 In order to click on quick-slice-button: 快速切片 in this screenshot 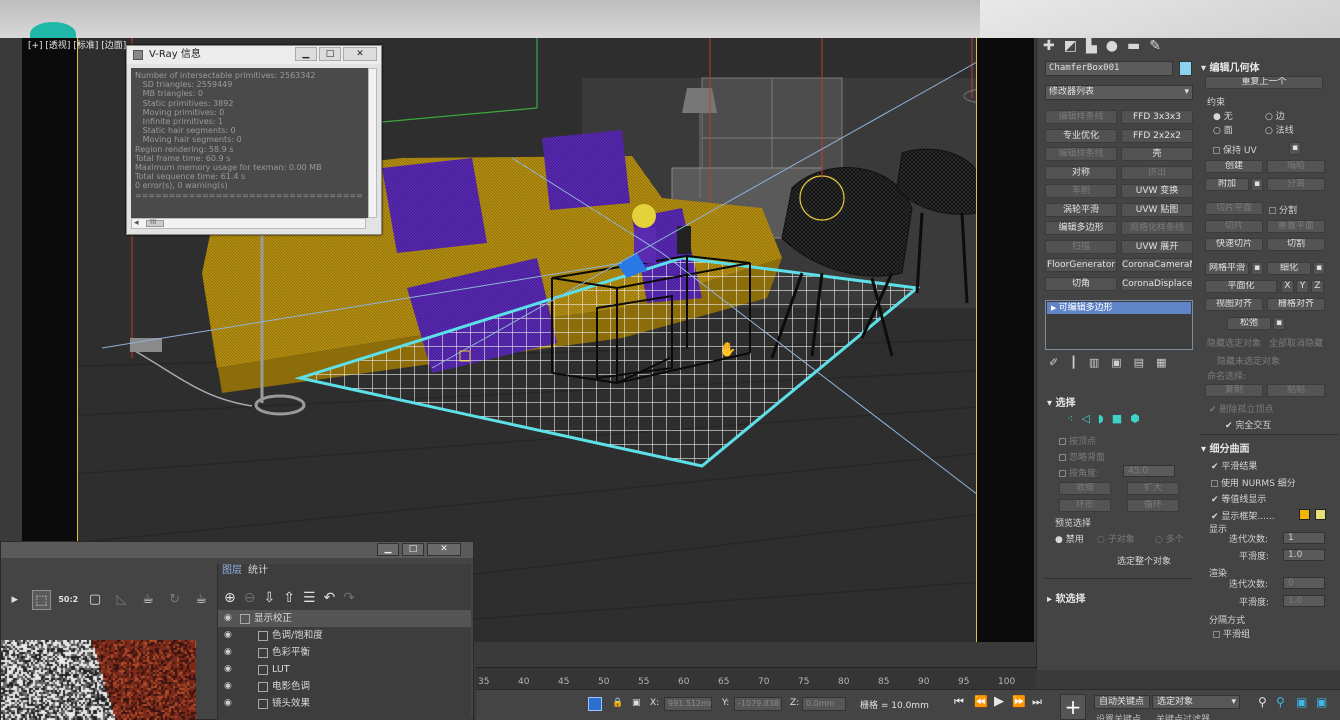, I will do `click(1234, 244)`.